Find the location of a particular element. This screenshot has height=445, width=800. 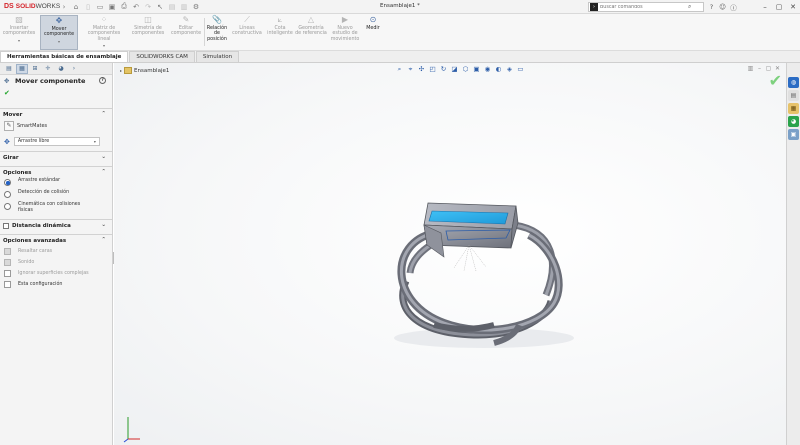

search-input is located at coordinates (645, 7).